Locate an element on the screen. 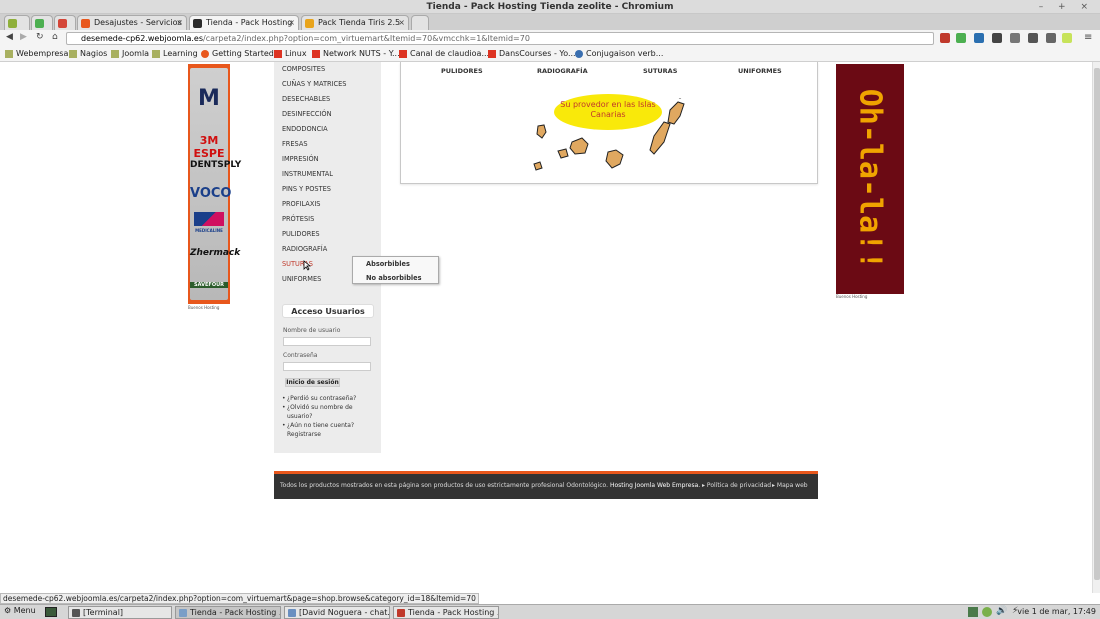 The width and height of the screenshot is (1100, 619). tab-label: Pack Tienda Tiris 2.5 is located at coordinates (359, 22).